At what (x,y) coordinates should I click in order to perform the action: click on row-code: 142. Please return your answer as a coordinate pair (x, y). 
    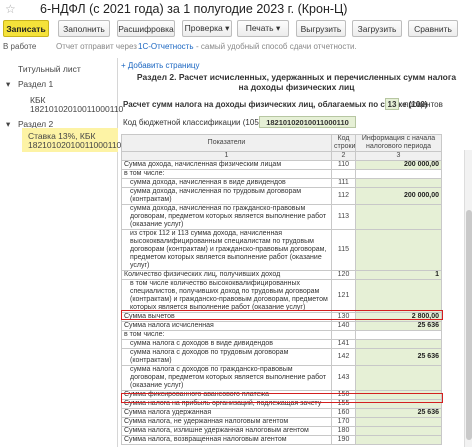
    Looking at the image, I should click on (343, 357).